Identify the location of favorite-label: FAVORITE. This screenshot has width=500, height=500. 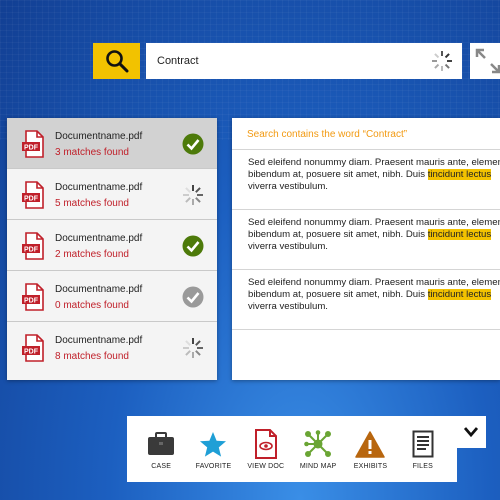
(213, 466).